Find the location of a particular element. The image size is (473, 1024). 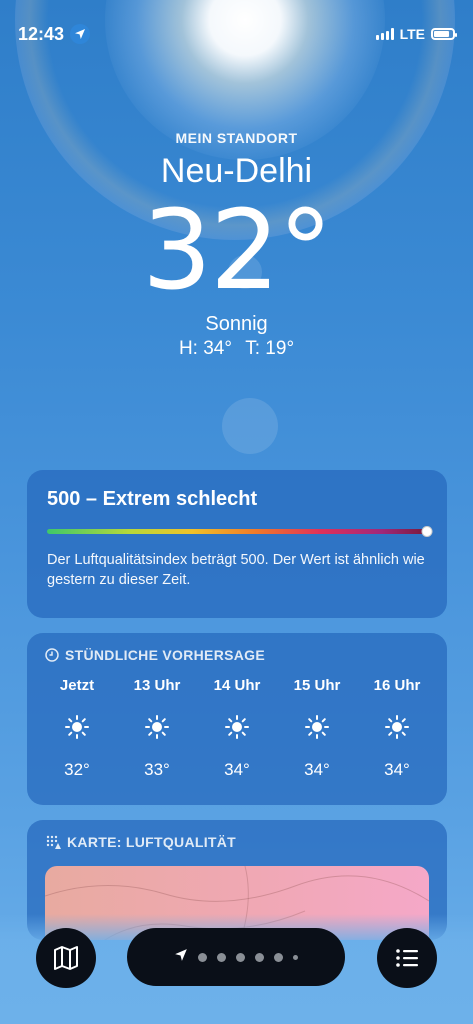

low-temp: T: 19° is located at coordinates (270, 348).